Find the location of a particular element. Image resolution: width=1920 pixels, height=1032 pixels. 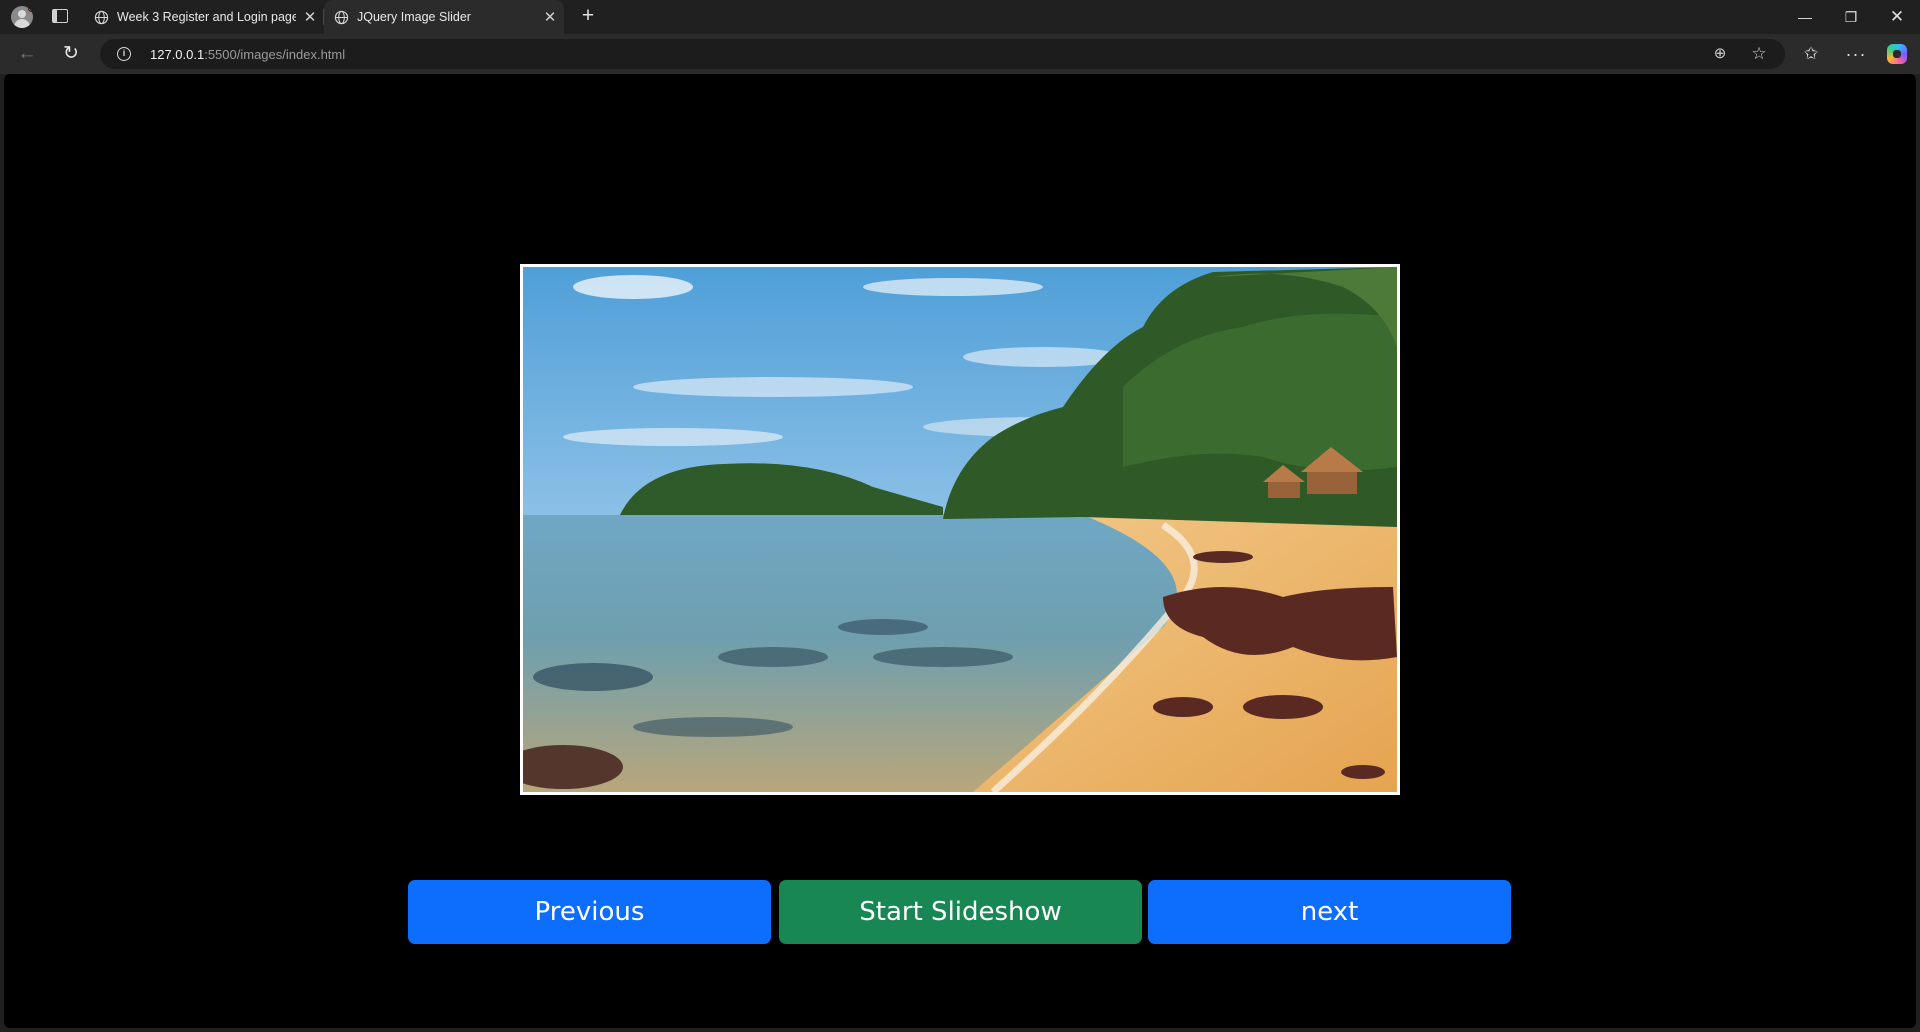

minimize-icon: — is located at coordinates (1805, 17).